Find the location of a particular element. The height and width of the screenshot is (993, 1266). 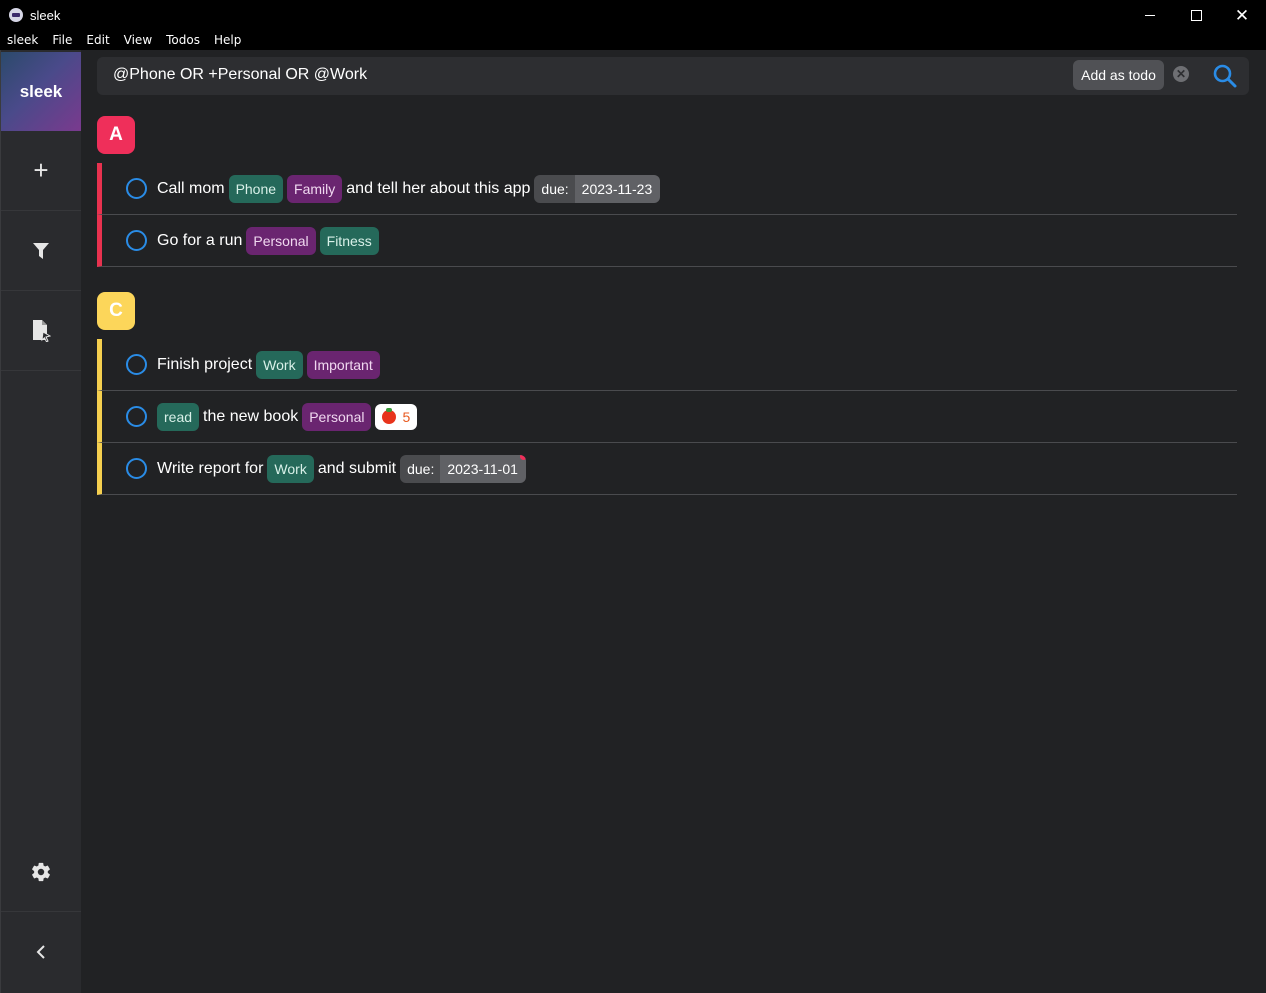

window-title: sleek is located at coordinates (45, 15).